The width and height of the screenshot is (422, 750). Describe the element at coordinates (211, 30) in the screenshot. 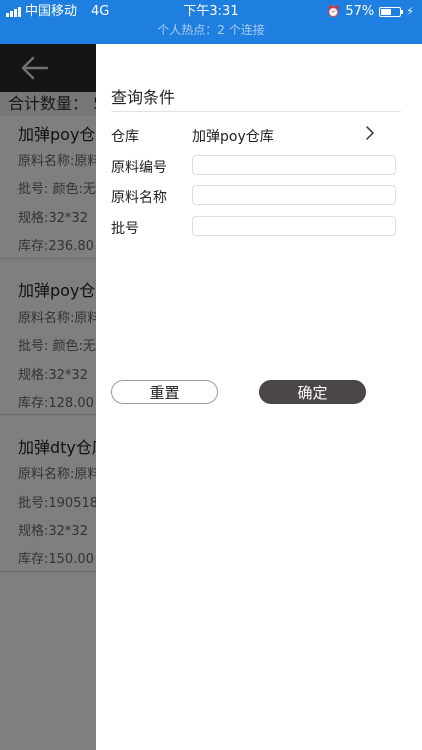

I see `hotspot-banner: 个人热点：2 个连接` at that location.